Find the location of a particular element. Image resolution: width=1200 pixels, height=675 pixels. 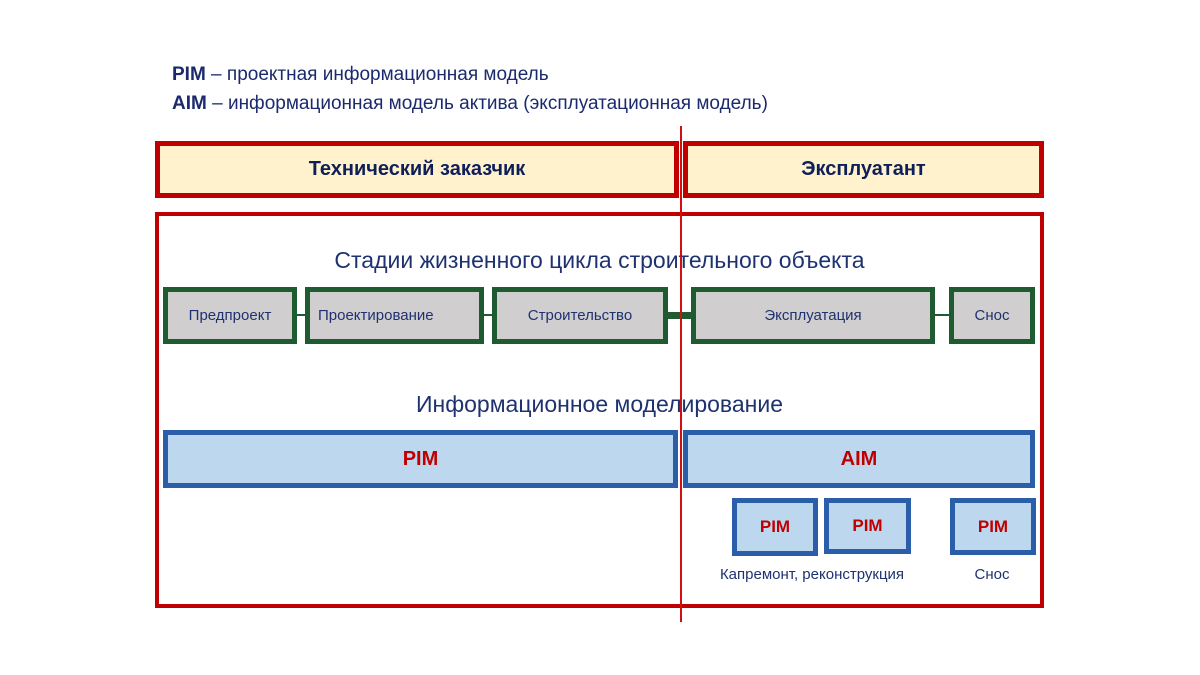

legend-pim: PIM – проектная информационная модель is located at coordinates (360, 75).